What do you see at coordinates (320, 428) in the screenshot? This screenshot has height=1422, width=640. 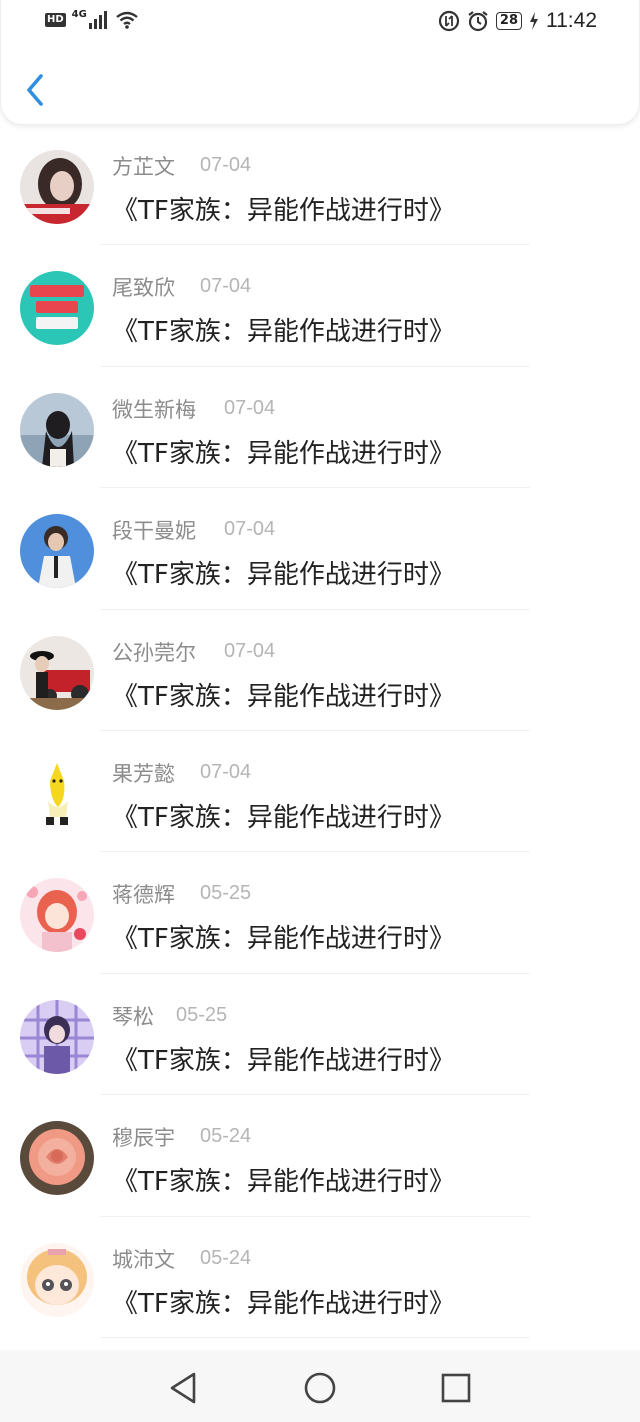 I see `list-item: 微生新梅 07-04 《TF家族：异能作战进行时》` at bounding box center [320, 428].